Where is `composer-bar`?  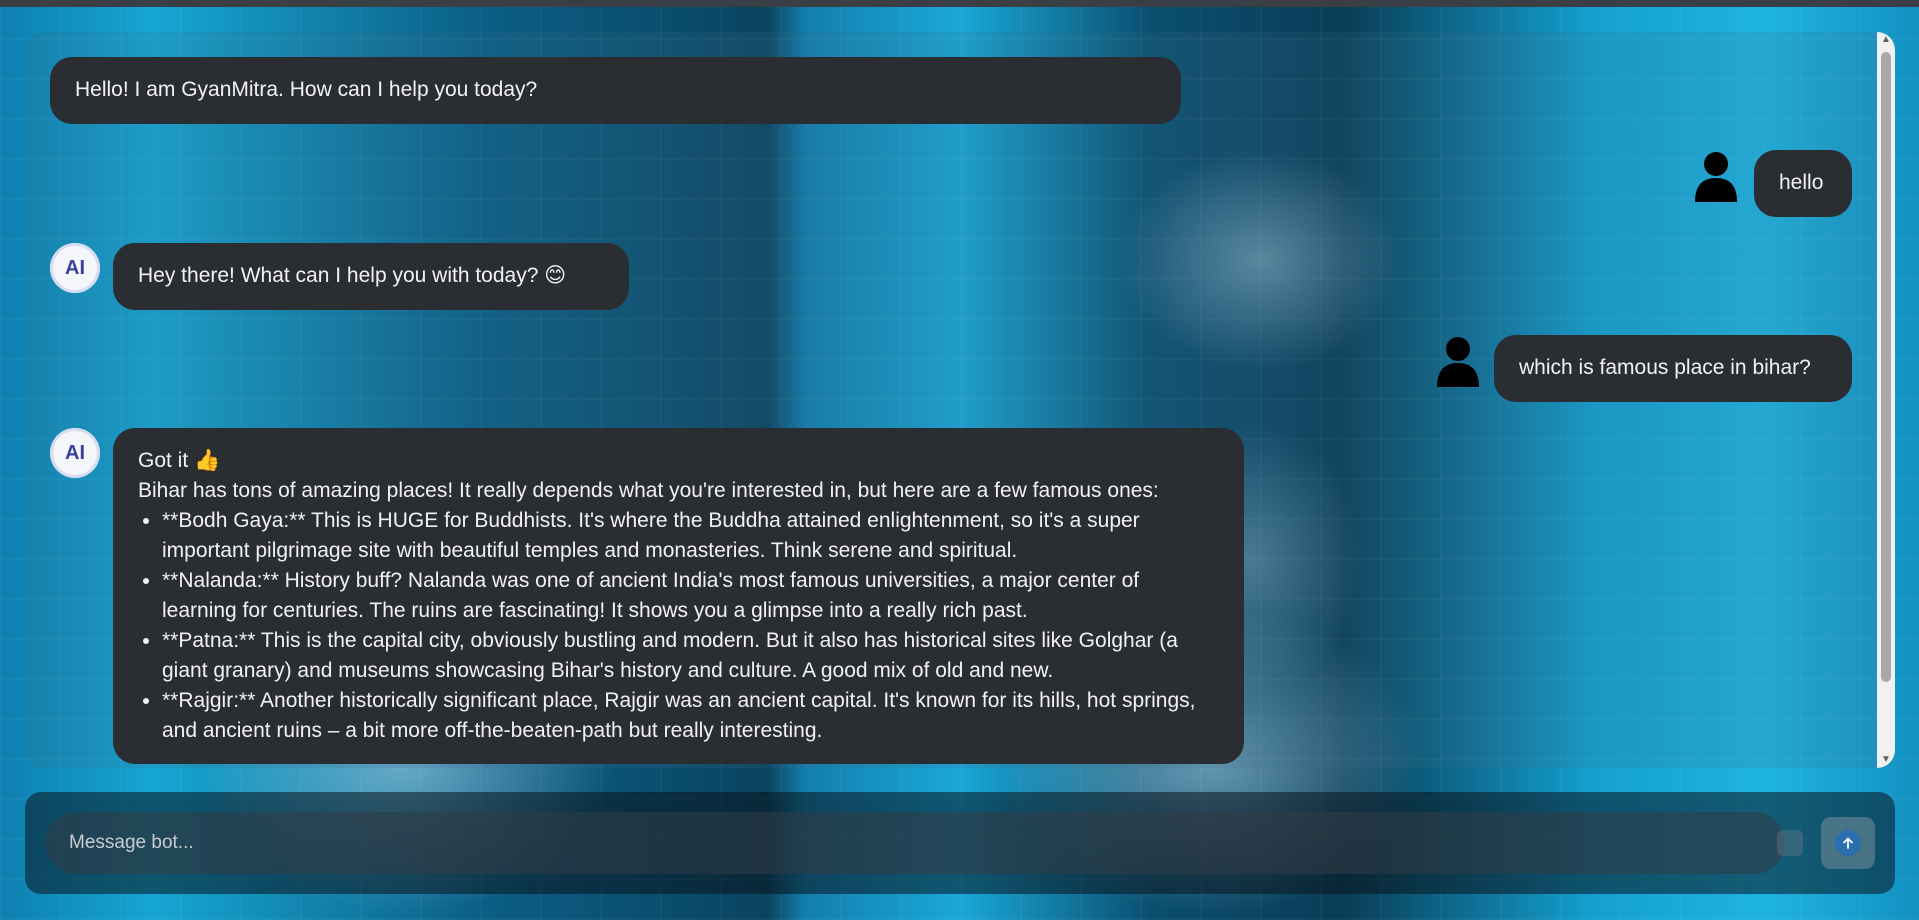
composer-bar is located at coordinates (960, 843).